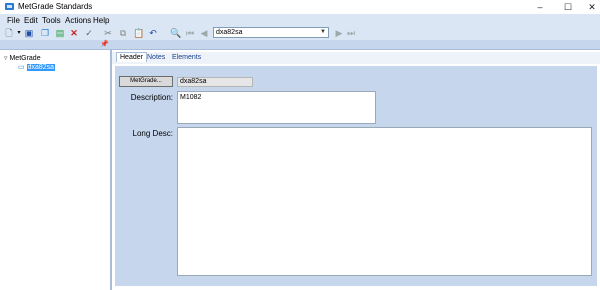 This screenshot has height=290, width=600. What do you see at coordinates (351, 33) in the screenshot?
I see `last-icon: ⏭` at bounding box center [351, 33].